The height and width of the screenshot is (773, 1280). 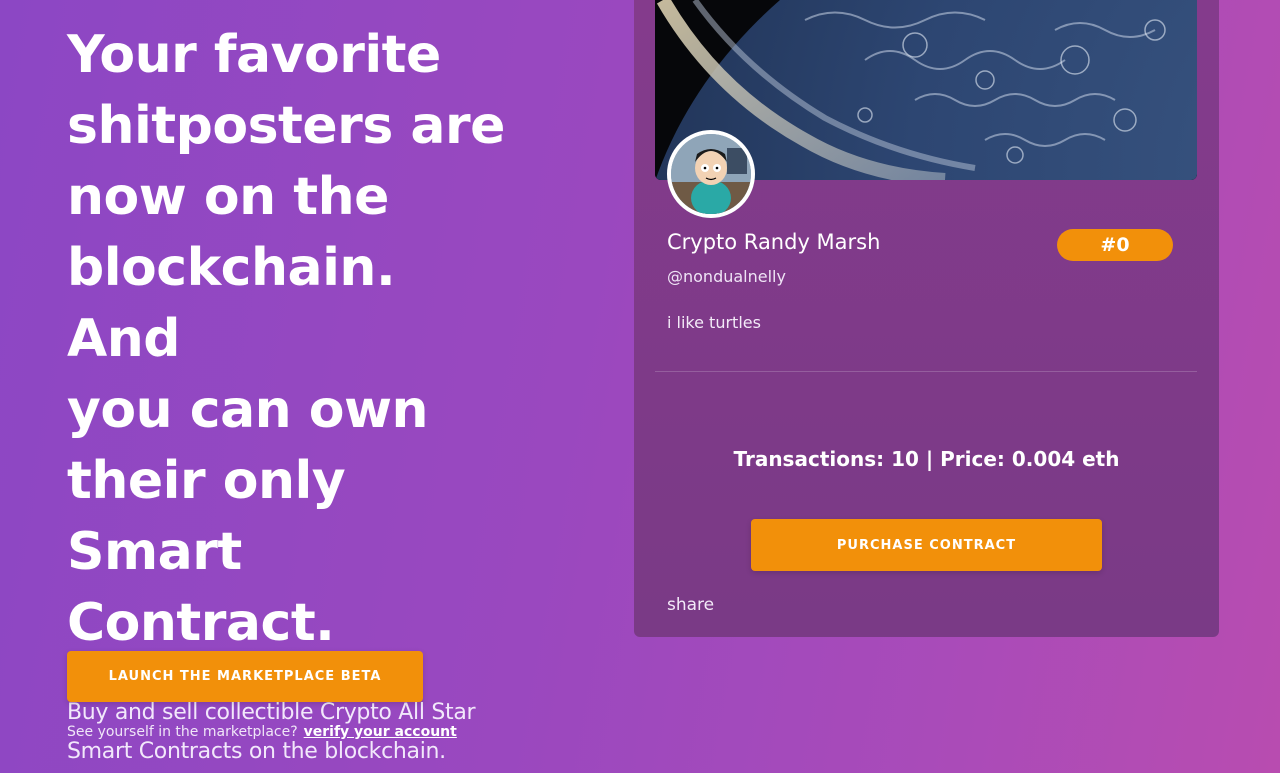 I want to click on share-link: share, so click(x=690, y=605).